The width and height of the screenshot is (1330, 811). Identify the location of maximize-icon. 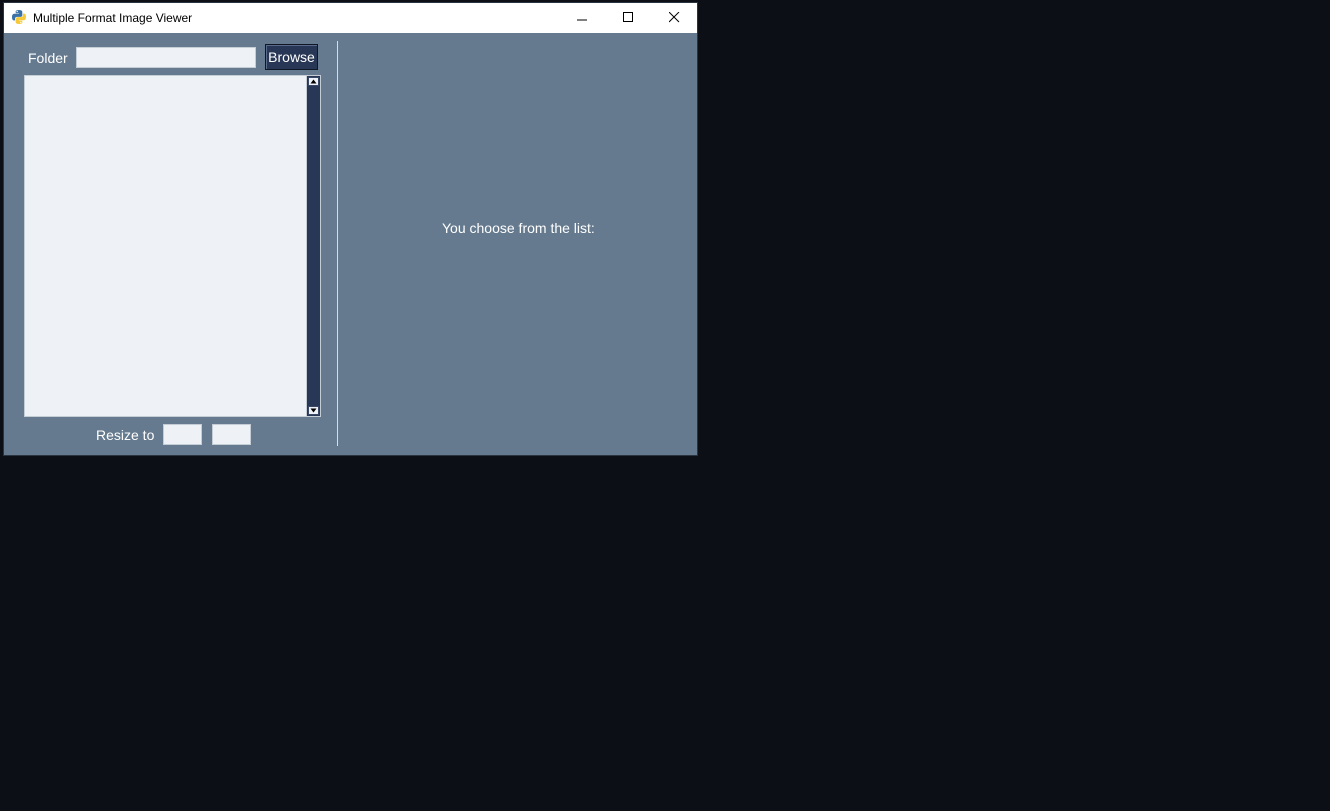
(628, 17).